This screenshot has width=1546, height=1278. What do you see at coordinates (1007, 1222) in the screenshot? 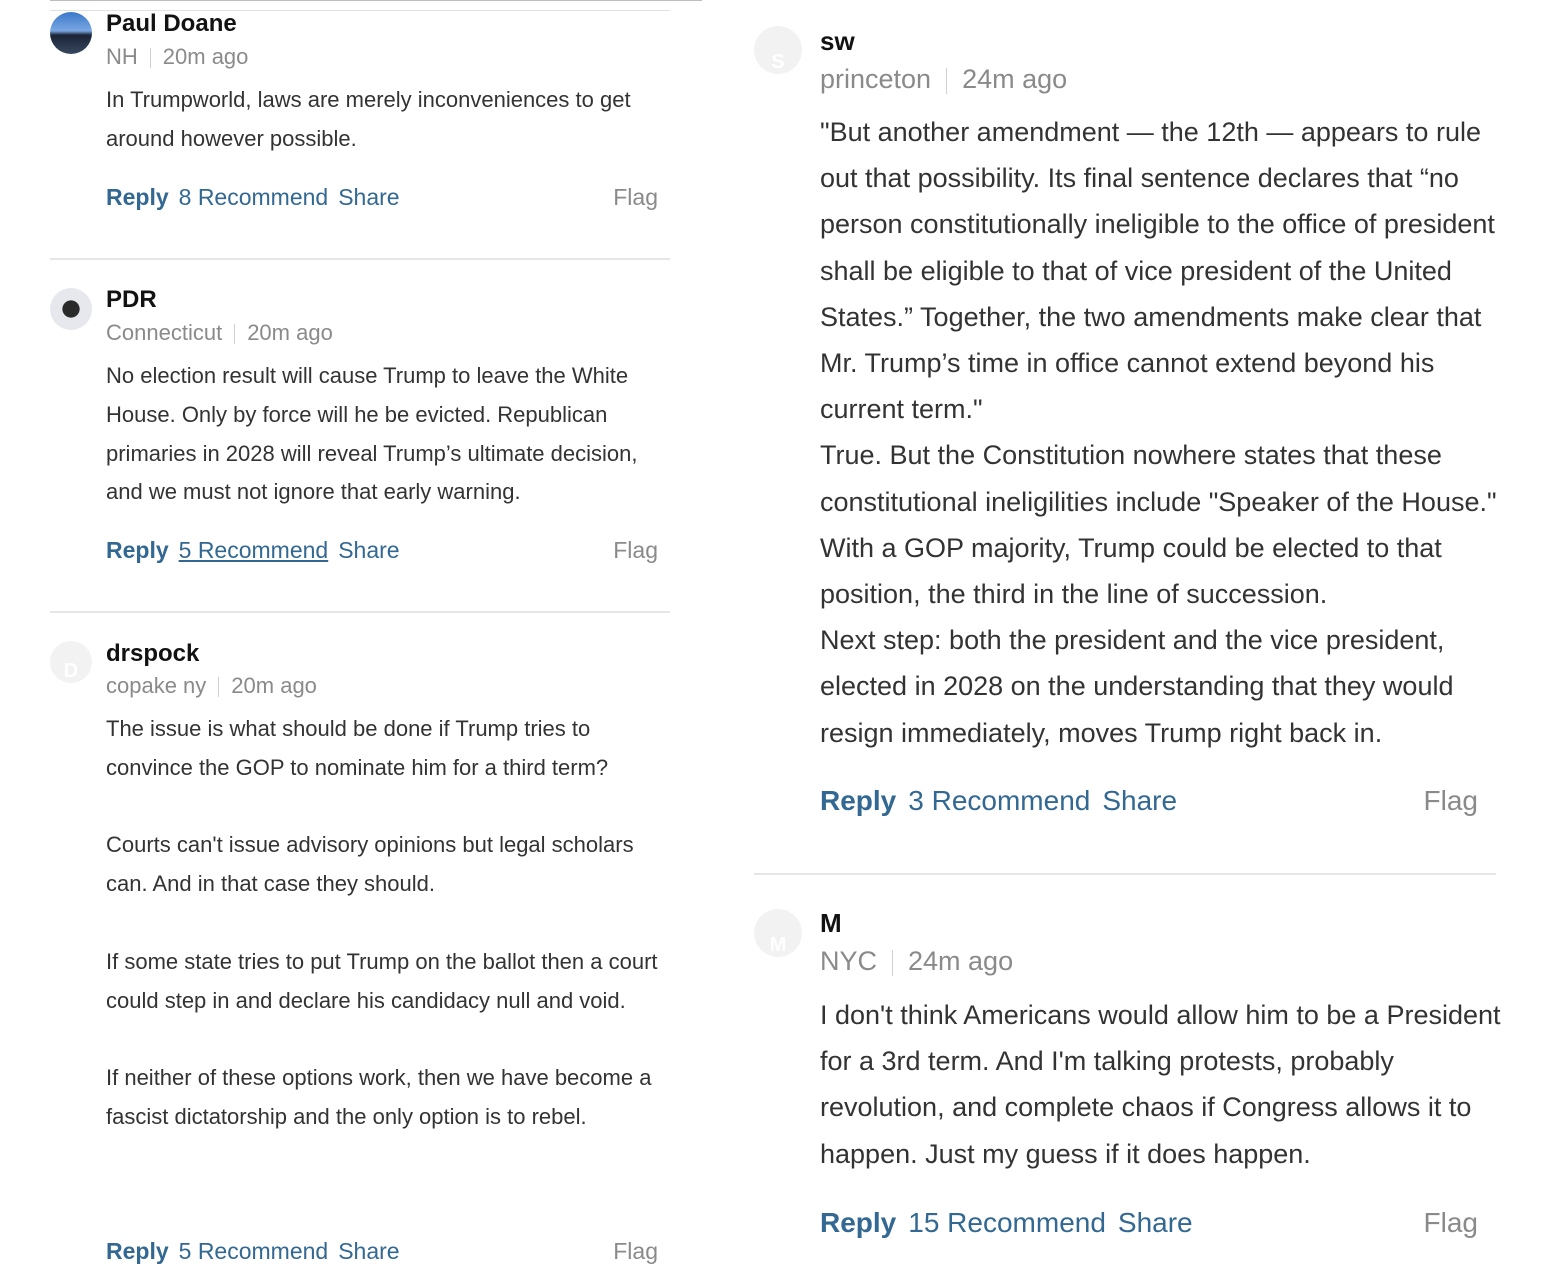
I see `recommend-button: 15 Recommend` at bounding box center [1007, 1222].